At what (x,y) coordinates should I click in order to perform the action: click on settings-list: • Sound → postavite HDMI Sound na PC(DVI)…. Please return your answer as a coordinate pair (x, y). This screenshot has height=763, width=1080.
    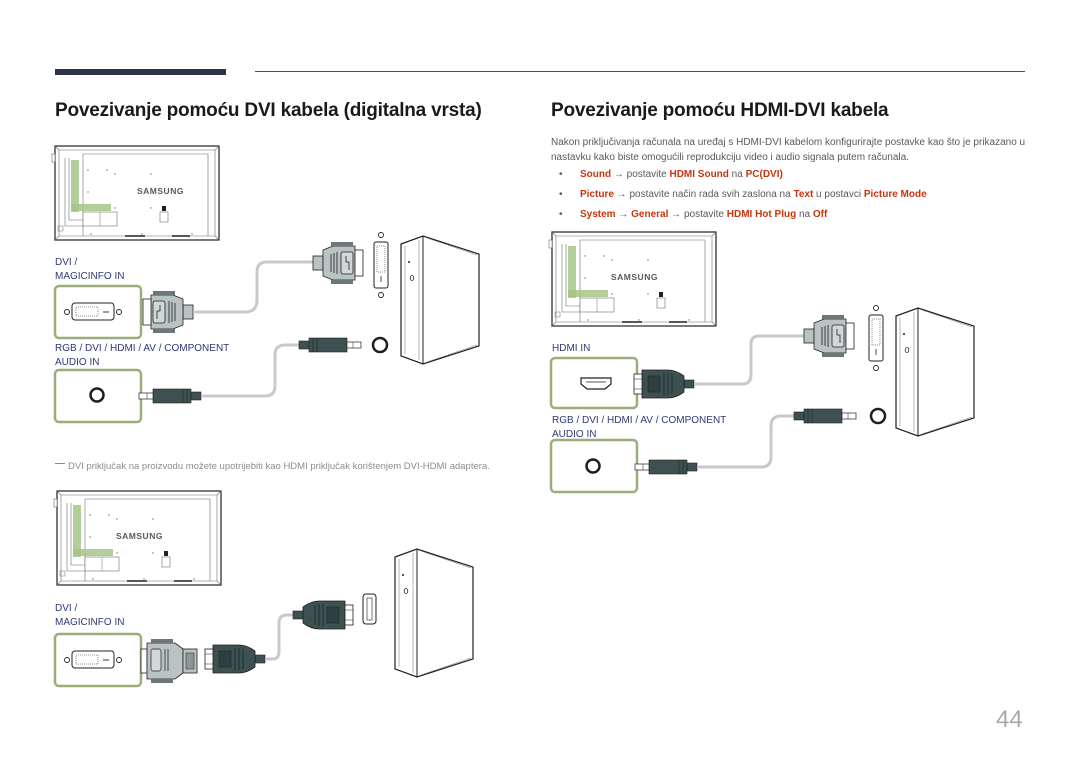
    Looking at the image, I should click on (743, 195).